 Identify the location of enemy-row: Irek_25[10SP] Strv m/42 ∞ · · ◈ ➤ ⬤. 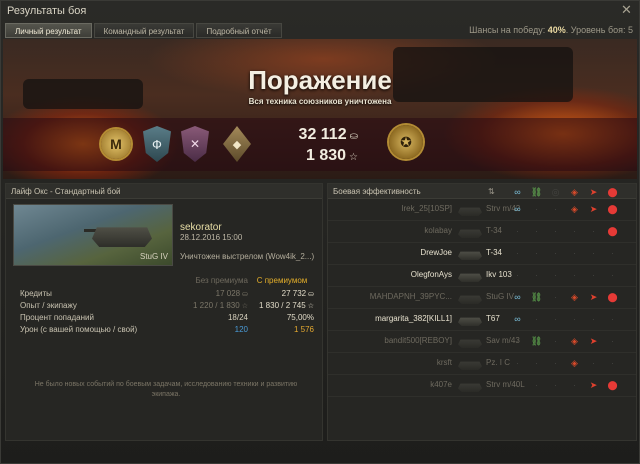
(482, 210).